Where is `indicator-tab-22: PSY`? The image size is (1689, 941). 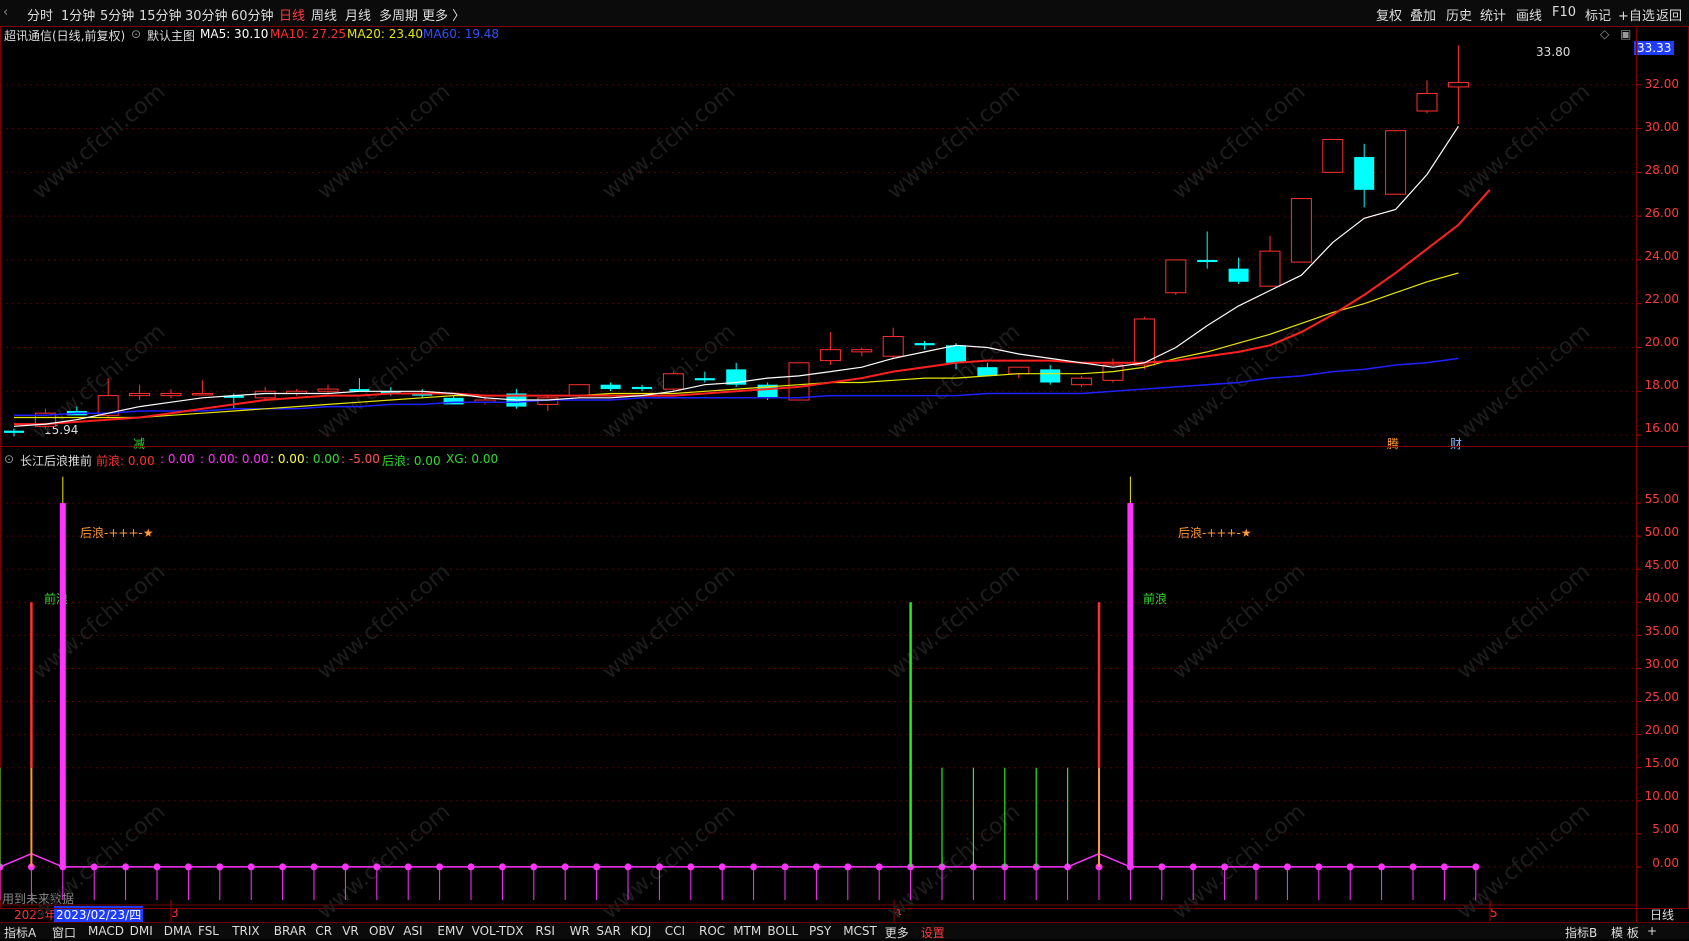 indicator-tab-22: PSY is located at coordinates (820, 931).